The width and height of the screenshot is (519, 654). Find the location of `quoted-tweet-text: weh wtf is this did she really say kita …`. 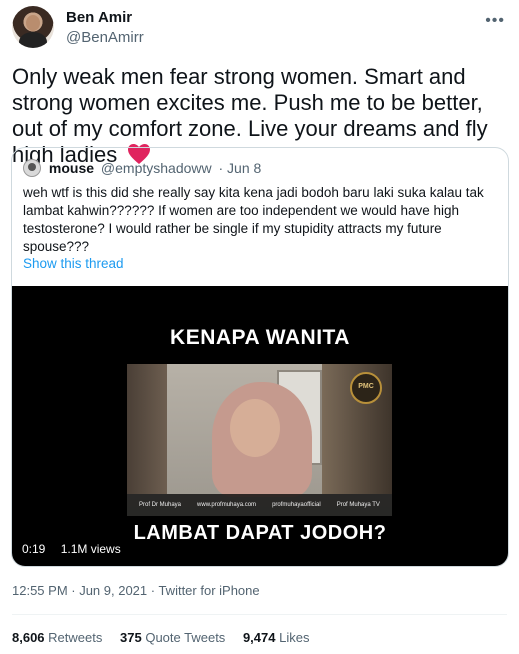

quoted-tweet-text: weh wtf is this did she really say kita … is located at coordinates (253, 219).